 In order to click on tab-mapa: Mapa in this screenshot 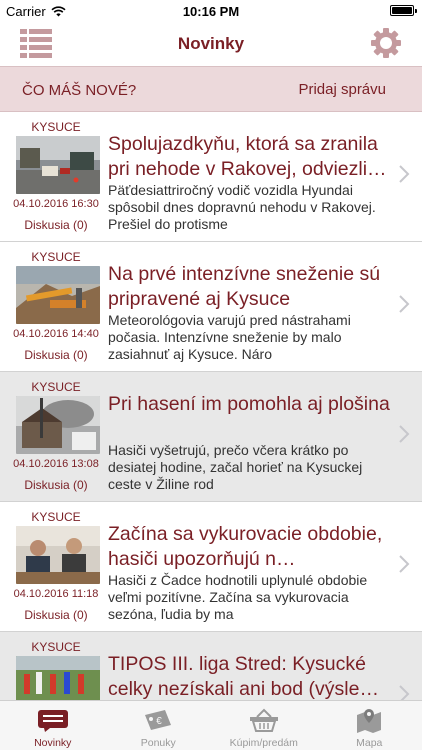, I will do `click(369, 725)`.